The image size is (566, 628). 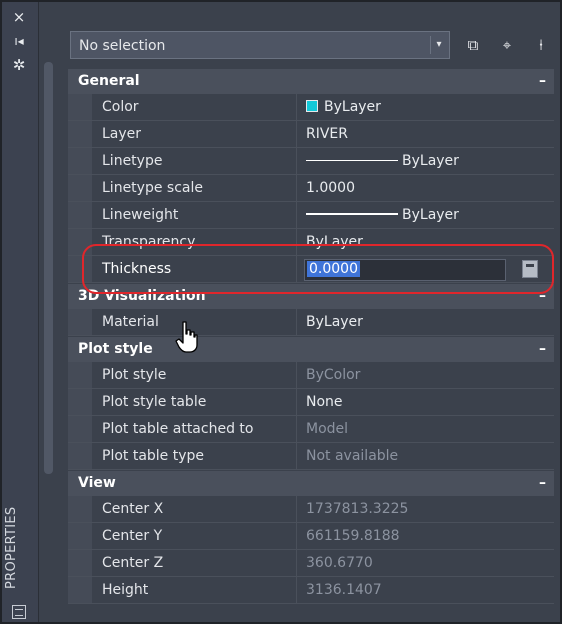 I want to click on property-row-plot-style-table: Plot style table None, so click(x=311, y=402).